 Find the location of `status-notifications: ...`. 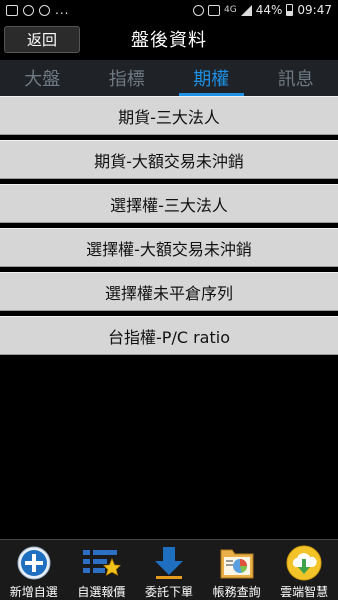

status-notifications: ... is located at coordinates (35, 10).